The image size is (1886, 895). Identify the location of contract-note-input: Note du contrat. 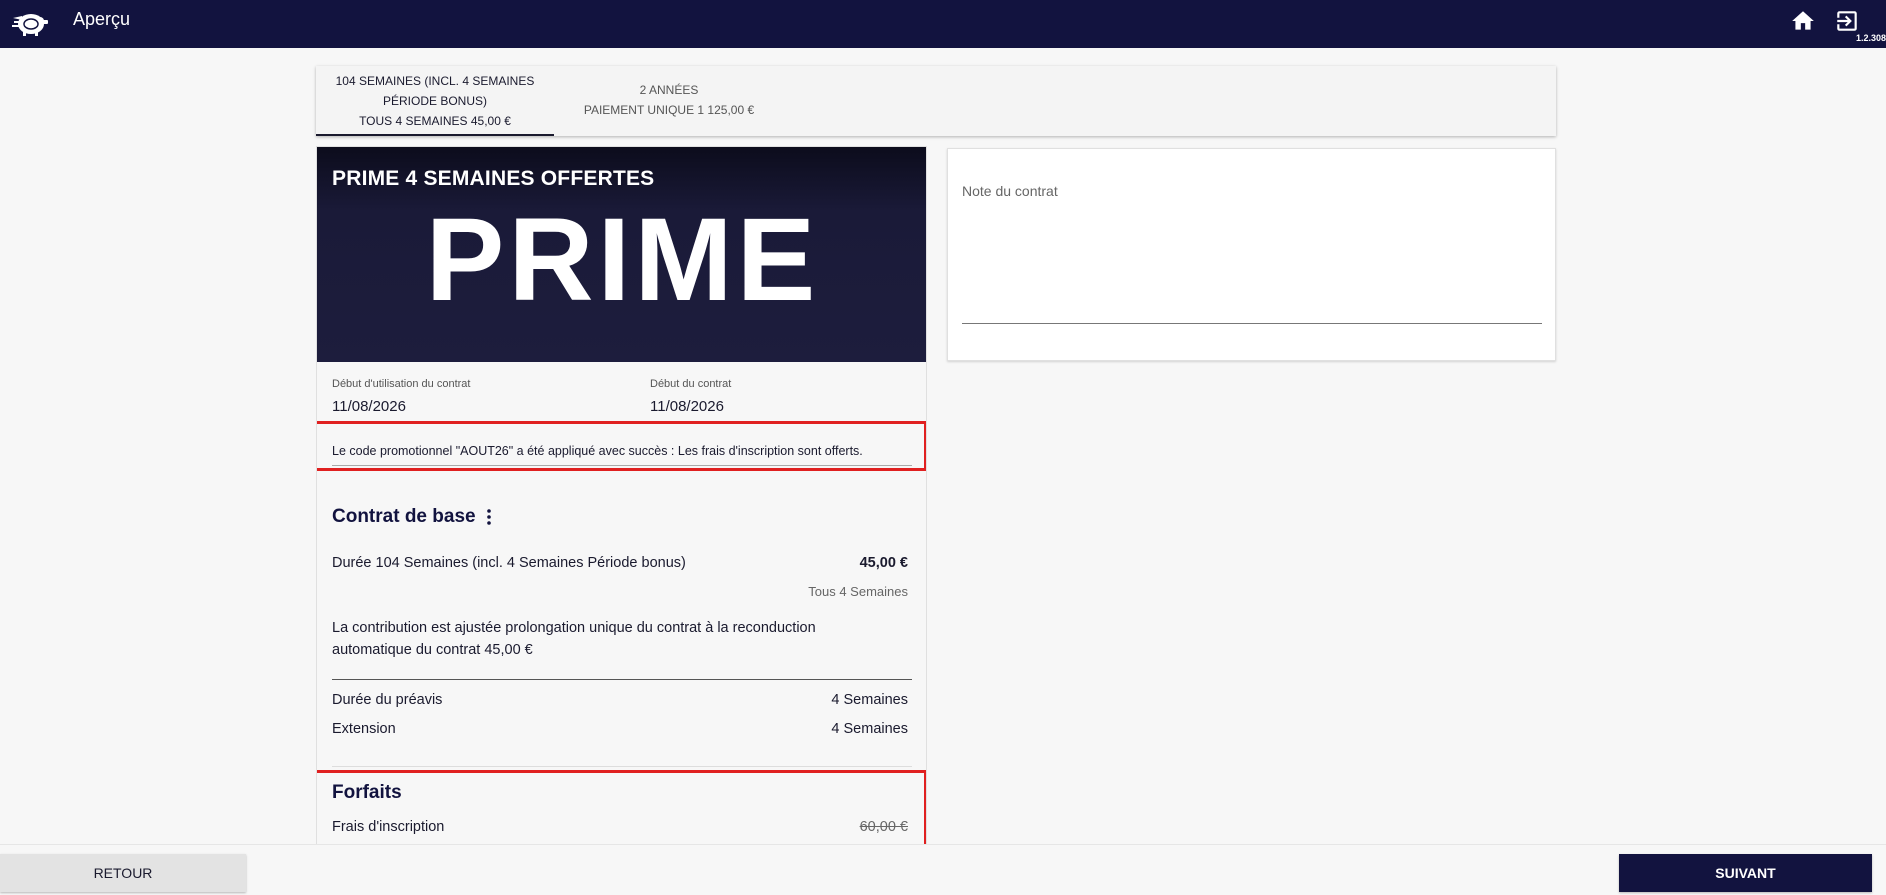
(1010, 191).